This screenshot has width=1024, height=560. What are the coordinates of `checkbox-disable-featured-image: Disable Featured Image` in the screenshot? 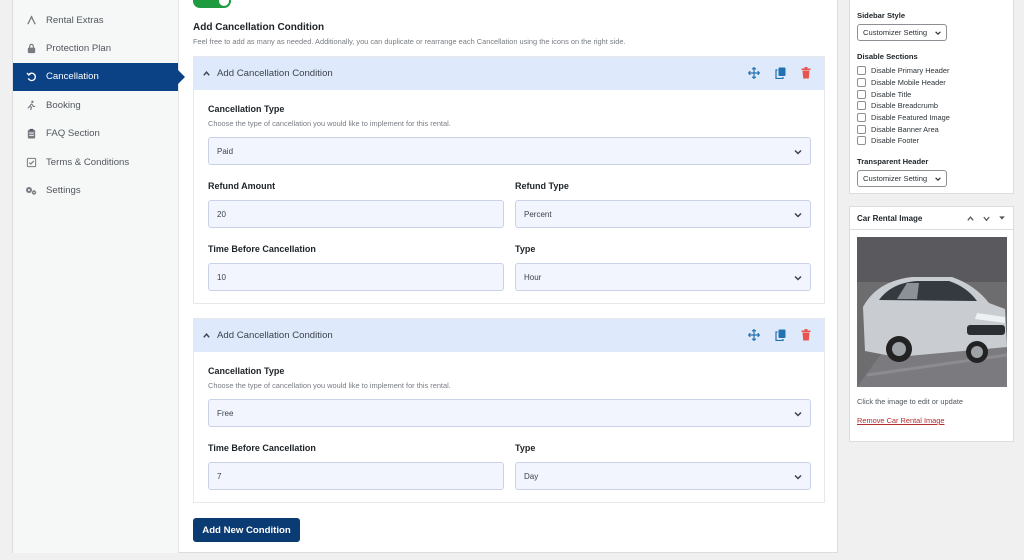 It's located at (903, 118).